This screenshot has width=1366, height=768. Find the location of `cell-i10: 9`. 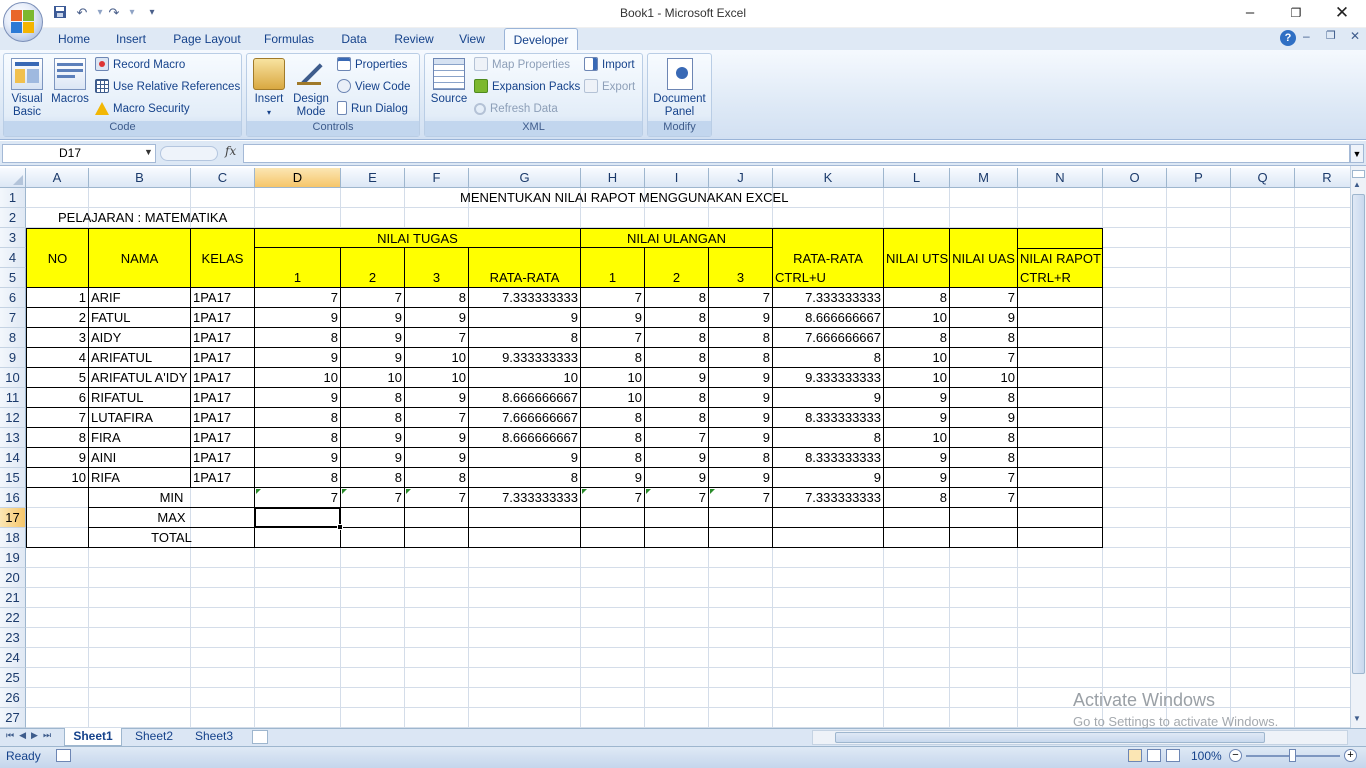

cell-i10: 9 is located at coordinates (677, 378).